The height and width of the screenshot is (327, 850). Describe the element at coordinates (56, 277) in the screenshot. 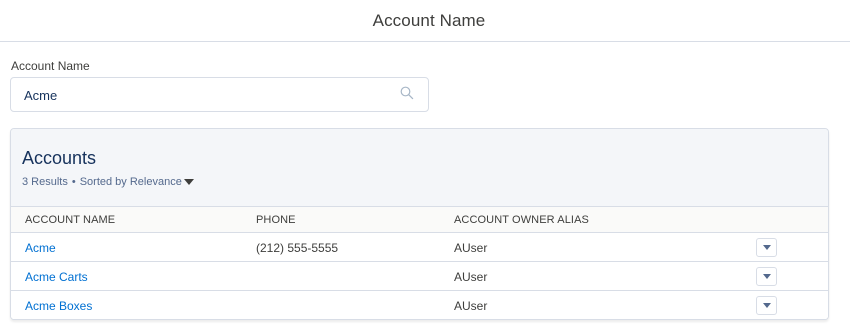

I see `account-name-link: Acme Carts` at that location.